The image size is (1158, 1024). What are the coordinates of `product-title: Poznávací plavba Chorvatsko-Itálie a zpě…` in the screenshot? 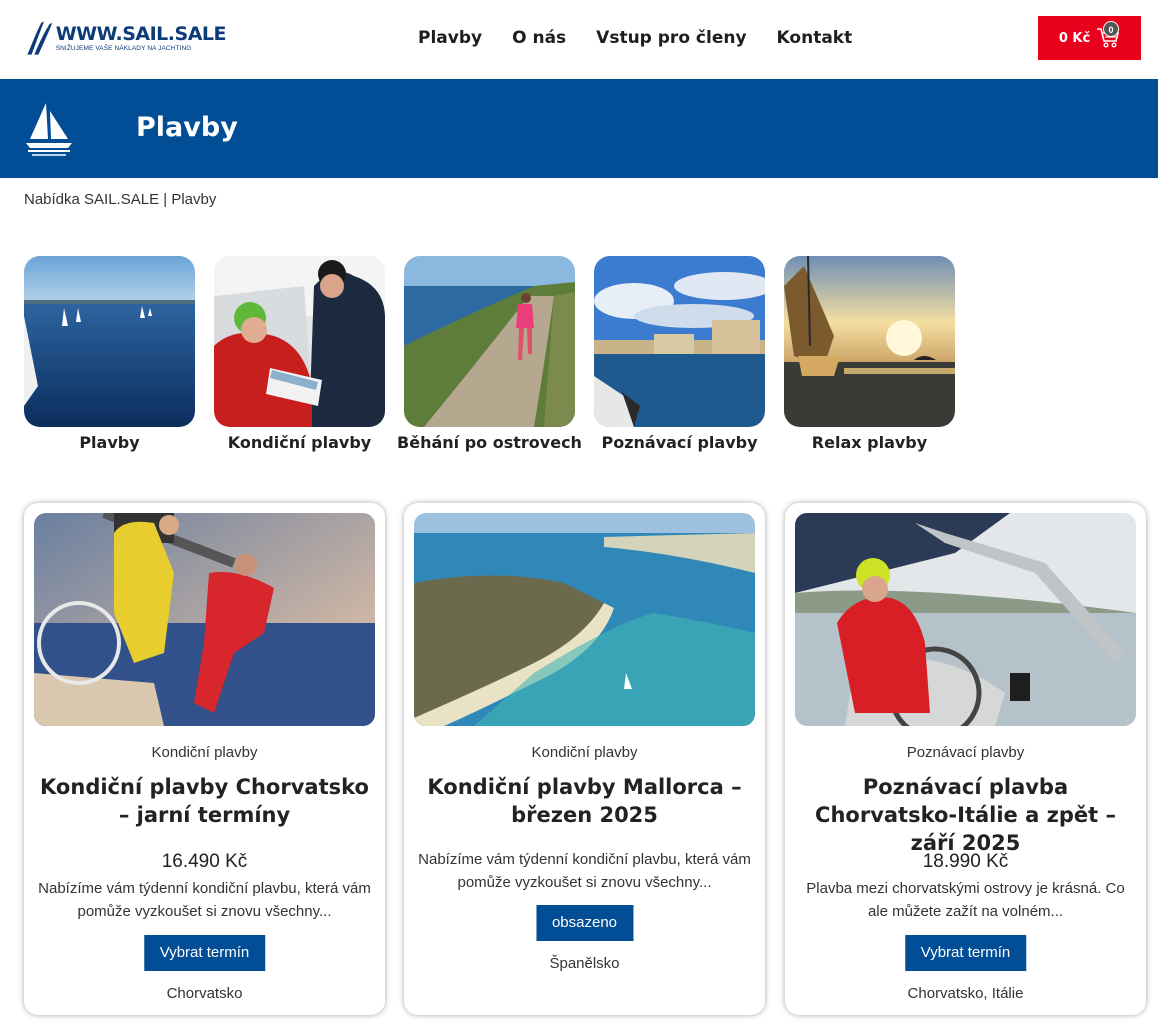 It's located at (965, 815).